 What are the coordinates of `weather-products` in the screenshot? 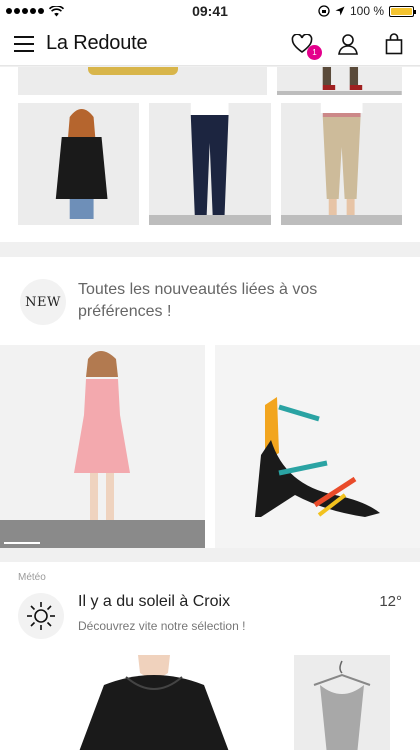 It's located at (210, 702).